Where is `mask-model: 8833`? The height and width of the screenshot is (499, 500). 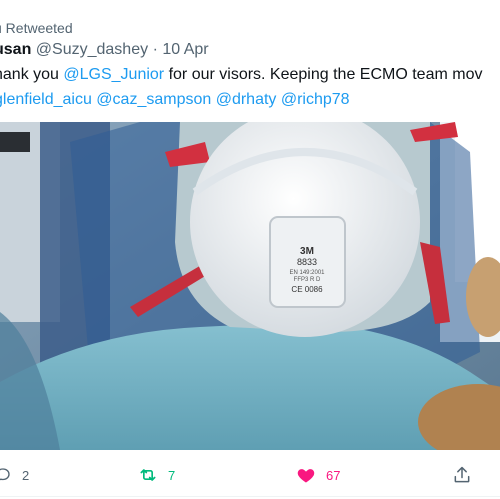
mask-model: 8833 is located at coordinates (307, 262).